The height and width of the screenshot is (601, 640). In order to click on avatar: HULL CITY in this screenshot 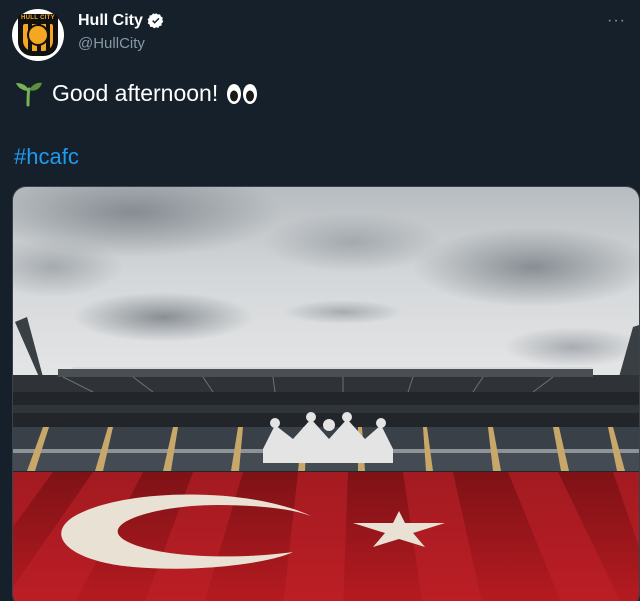, I will do `click(38, 35)`.